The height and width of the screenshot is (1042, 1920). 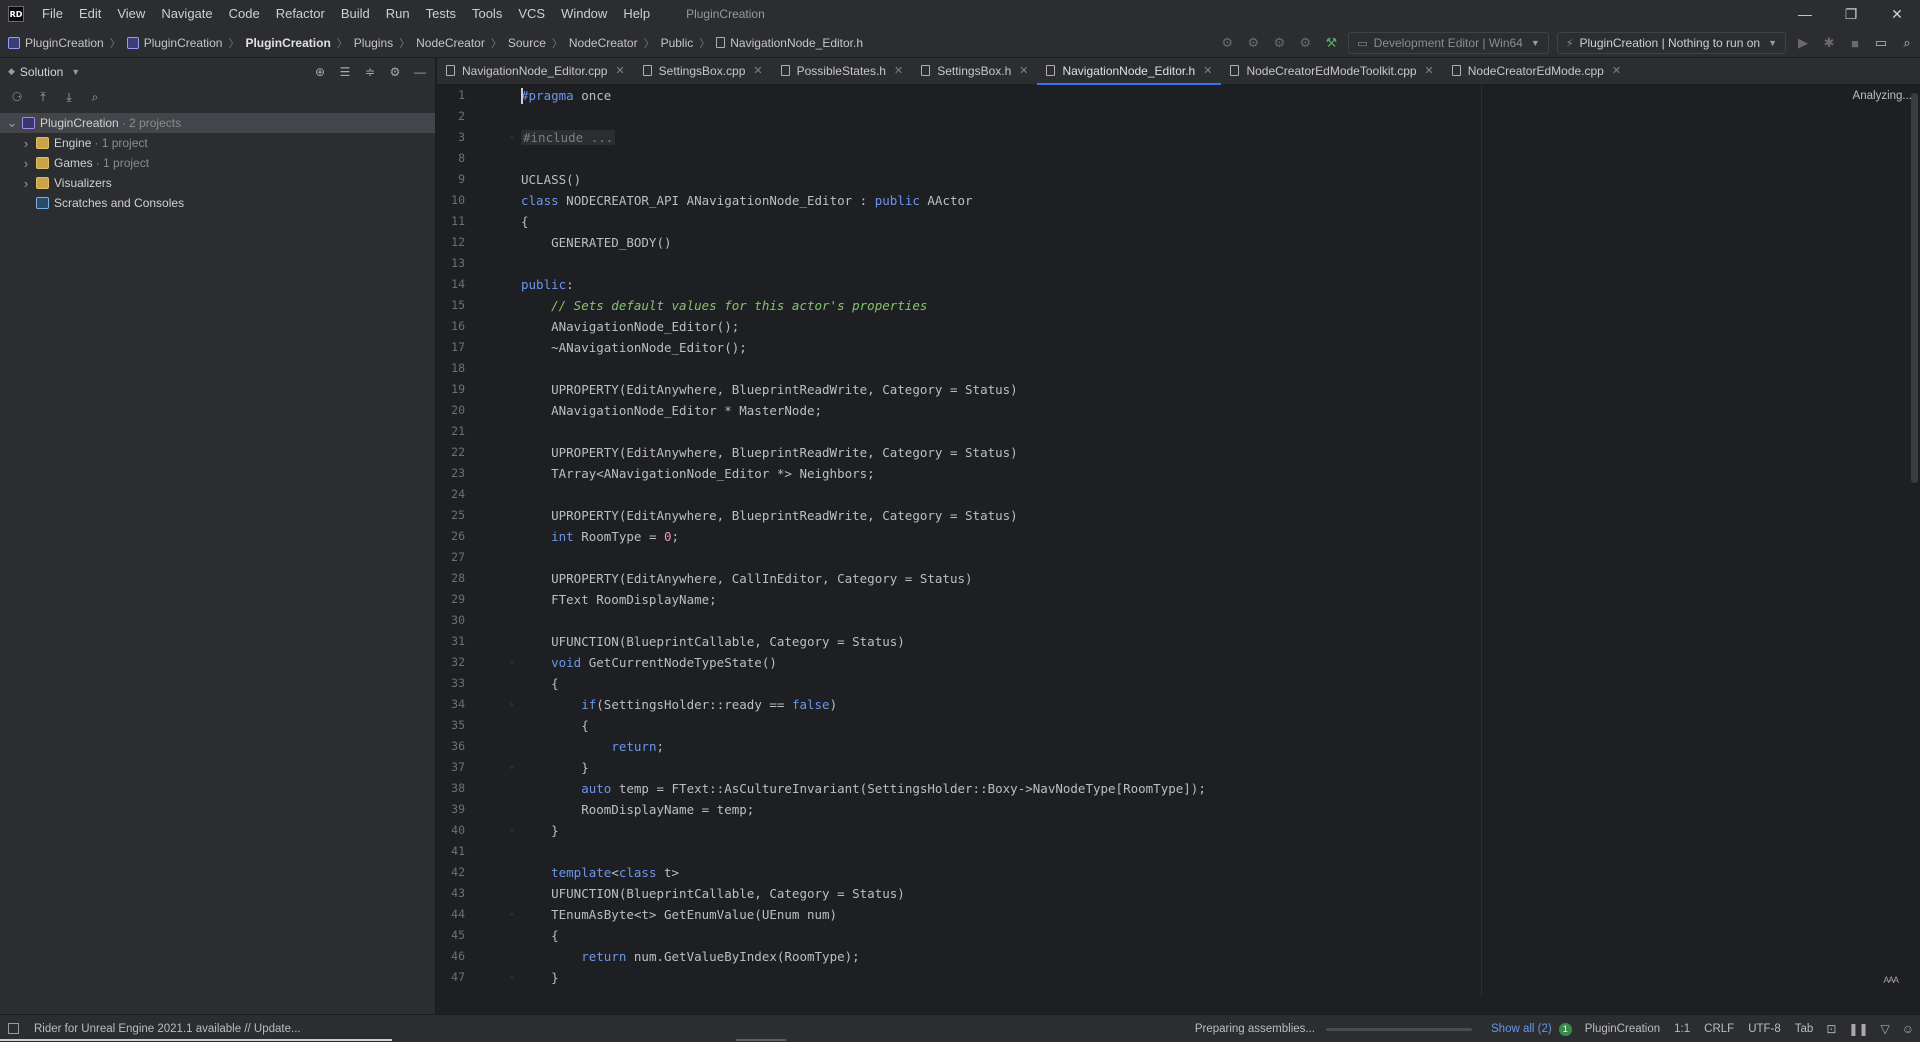 I want to click on show-all-link: Show all (2), so click(x=1521, y=1029).